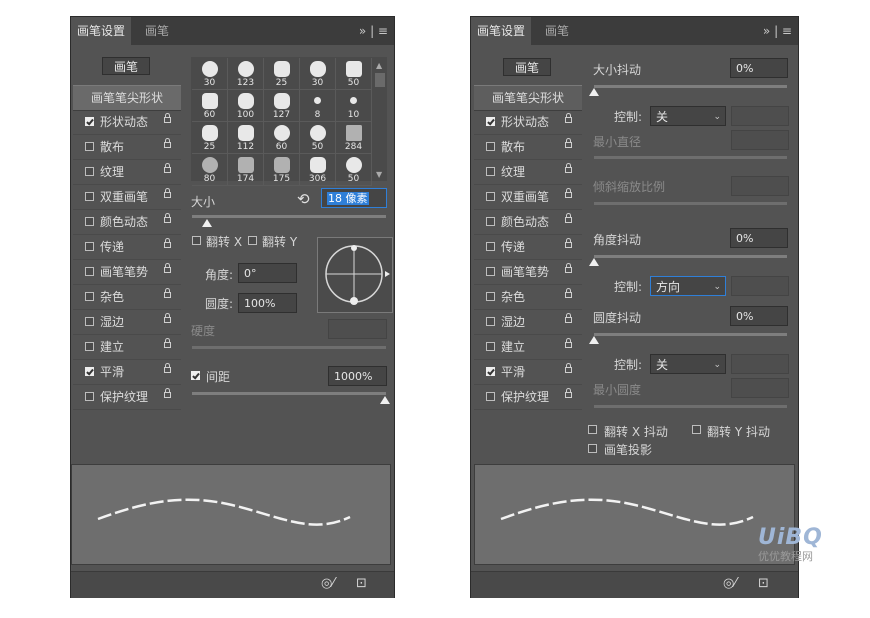 Image resolution: width=870 pixels, height=618 pixels. What do you see at coordinates (379, 174) in the screenshot?
I see `scroll-down-icon: ▼` at bounding box center [379, 174].